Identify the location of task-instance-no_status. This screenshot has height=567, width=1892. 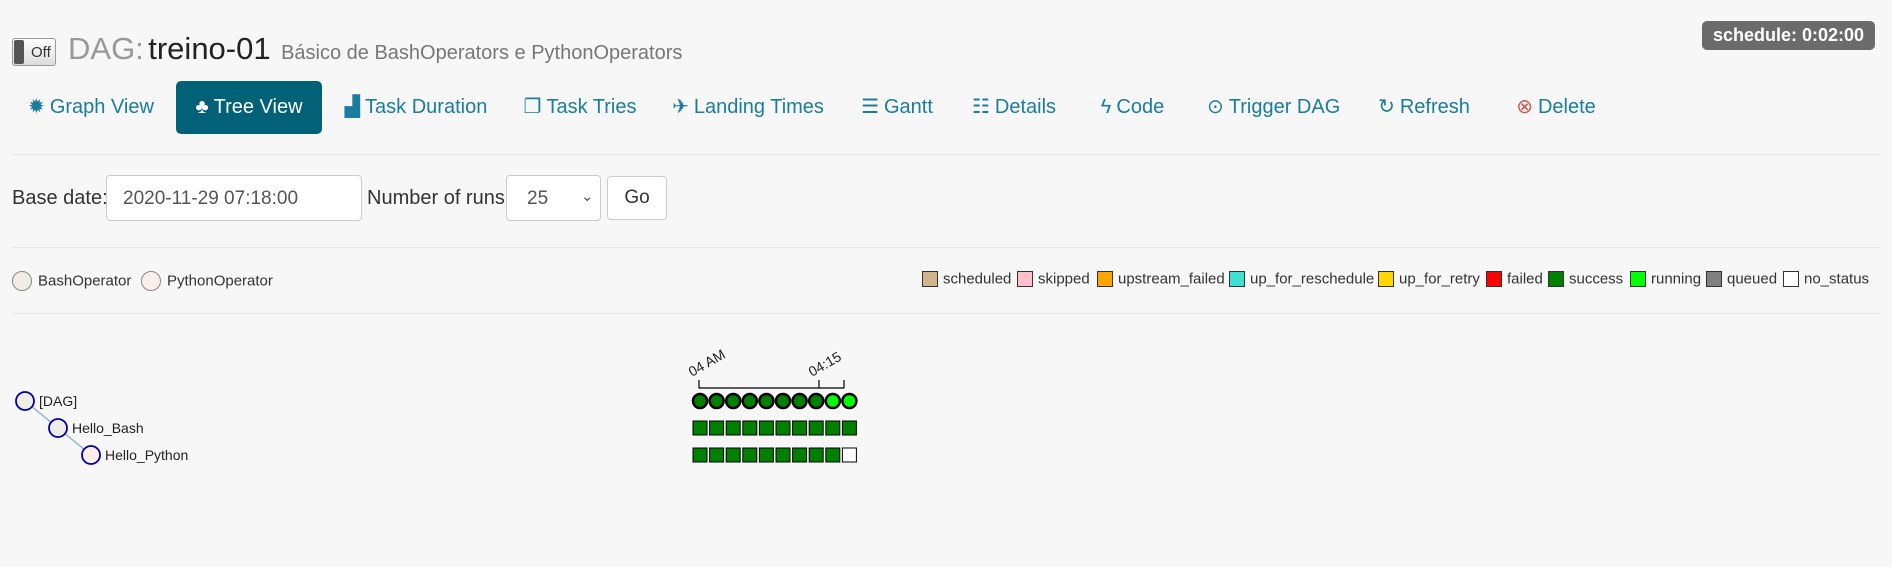
(849, 455).